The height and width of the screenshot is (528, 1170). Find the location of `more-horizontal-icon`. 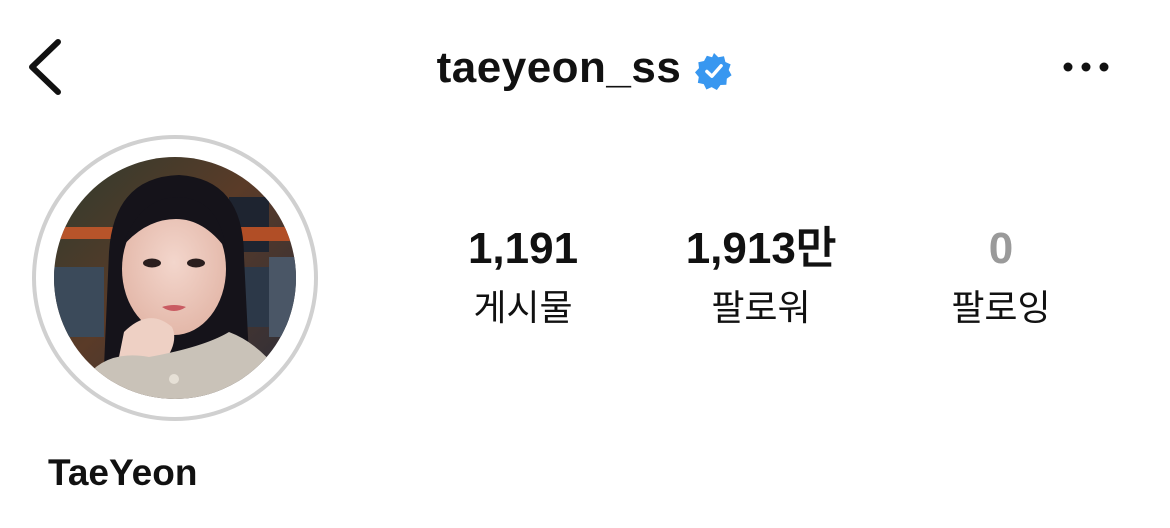

more-horizontal-icon is located at coordinates (1086, 67).